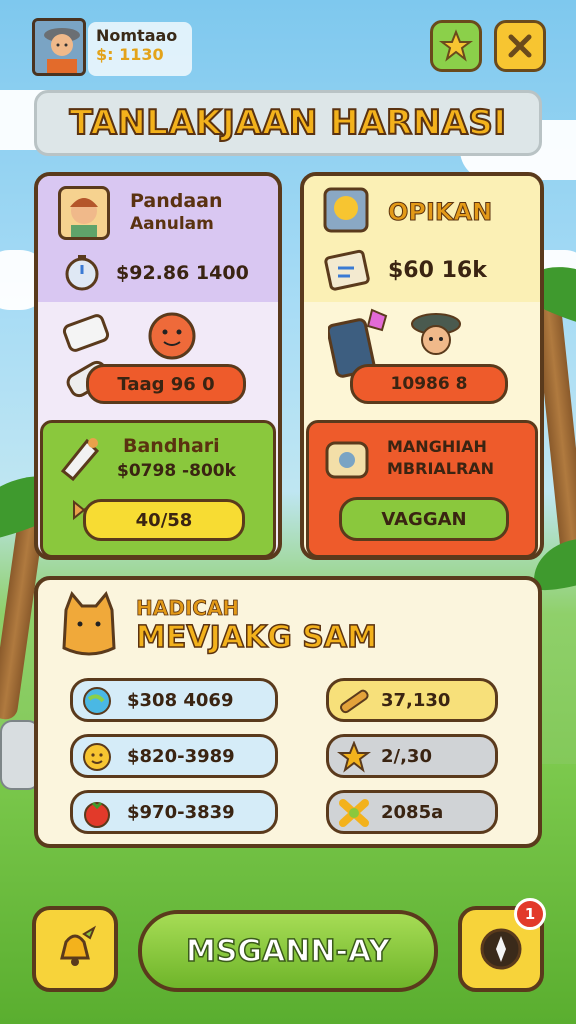 The width and height of the screenshot is (576, 1024). What do you see at coordinates (436, 334) in the screenshot?
I see `hat-character-icon` at bounding box center [436, 334].